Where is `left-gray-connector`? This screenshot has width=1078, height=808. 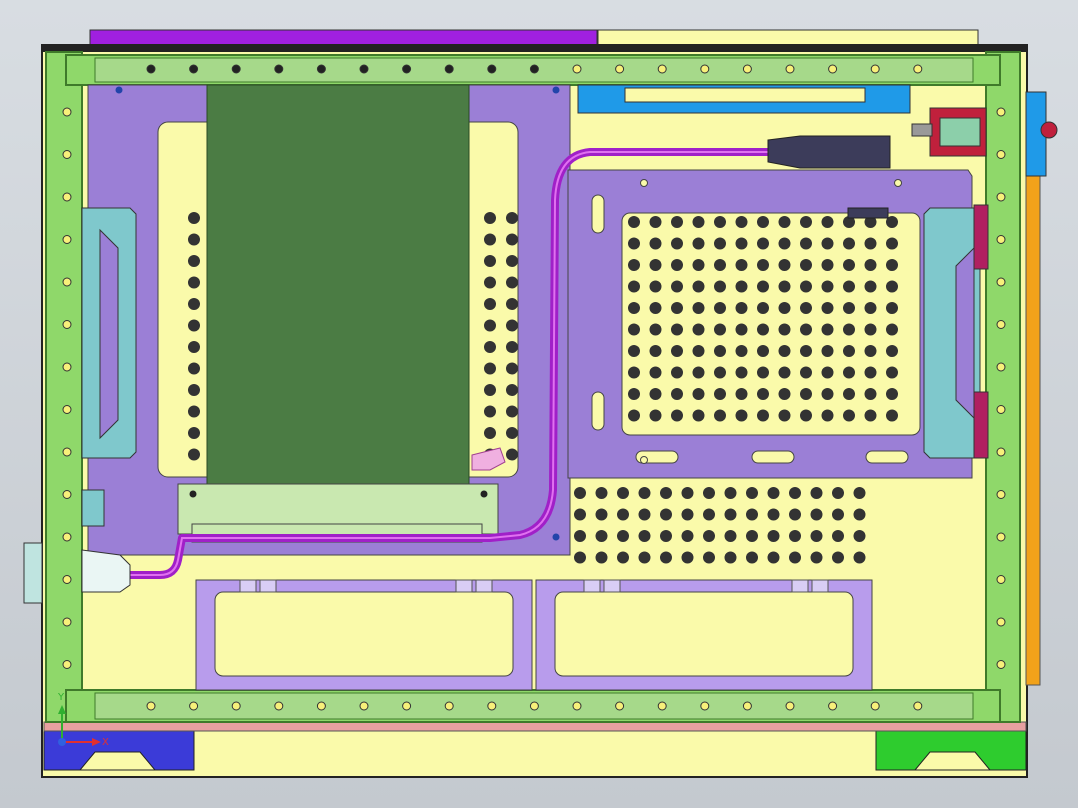
left-gray-connector is located at coordinates (33, 573).